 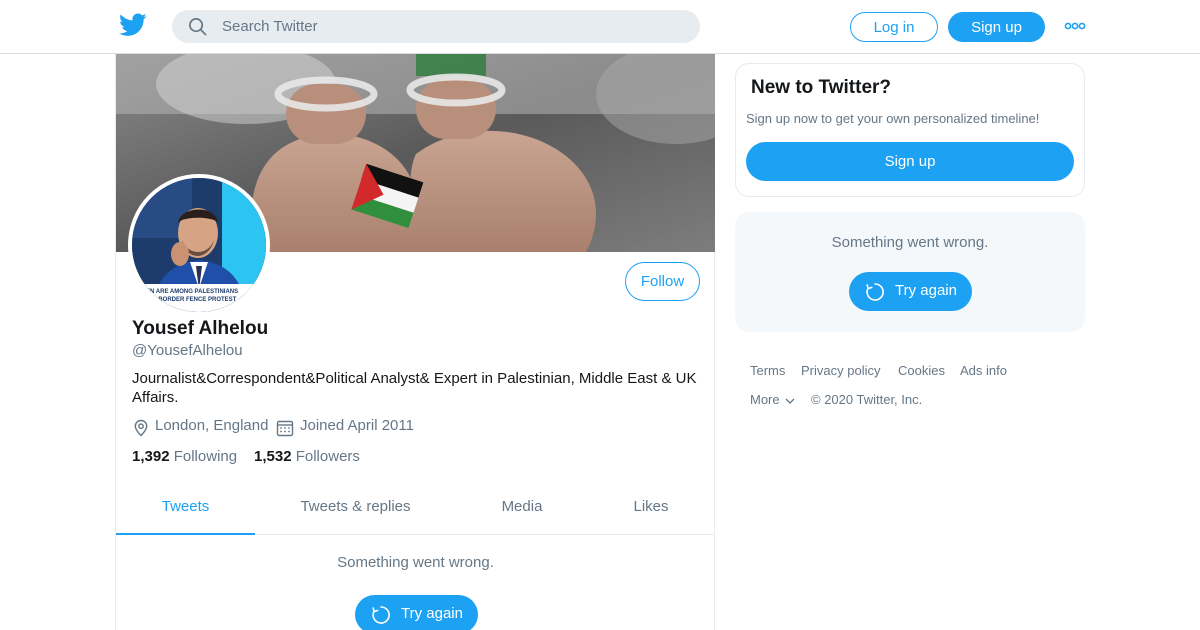 I want to click on followers-label: Followers, so click(x=327, y=456).